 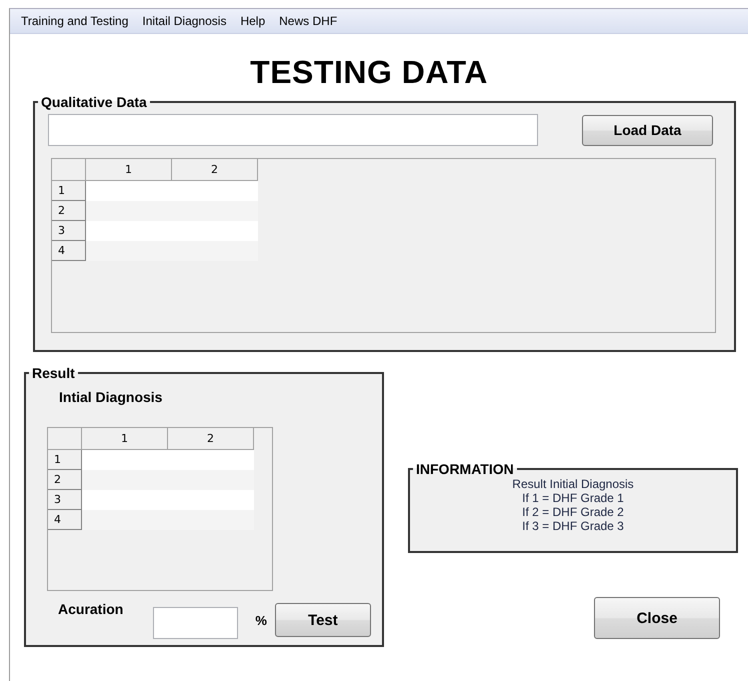 What do you see at coordinates (573, 498) in the screenshot?
I see `info-text: If 1 = DHF Grade 1` at bounding box center [573, 498].